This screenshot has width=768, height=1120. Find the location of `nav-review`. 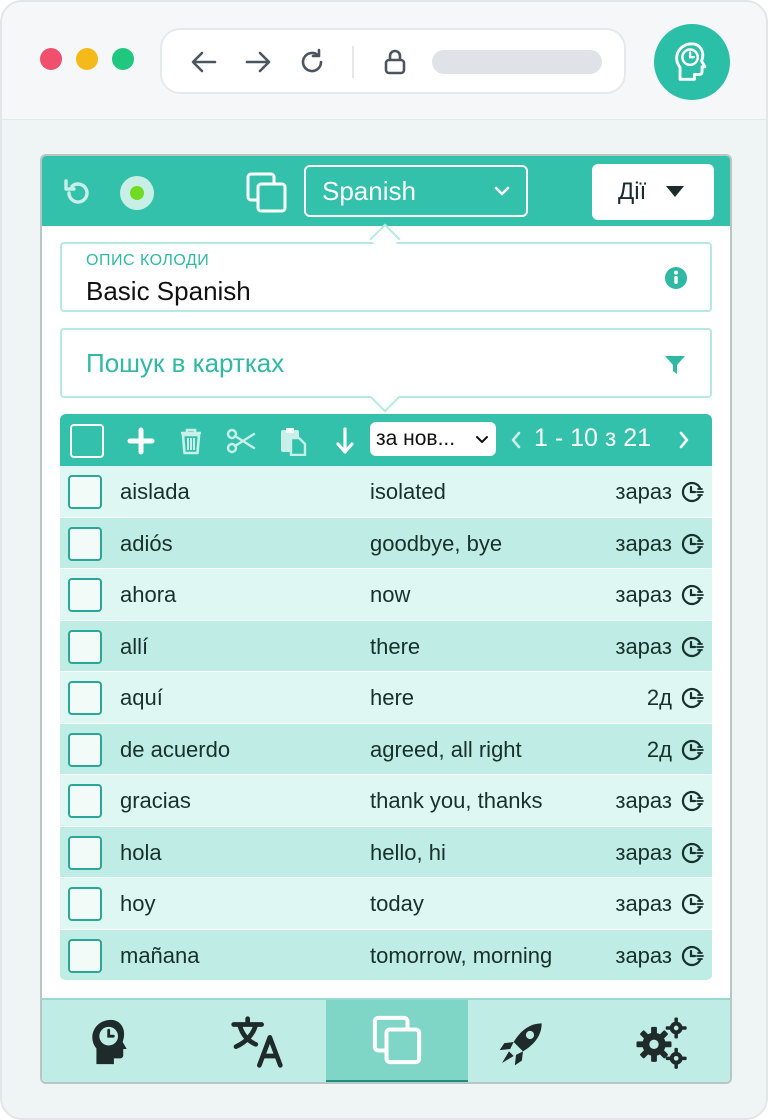

nav-review is located at coordinates (111, 1041).